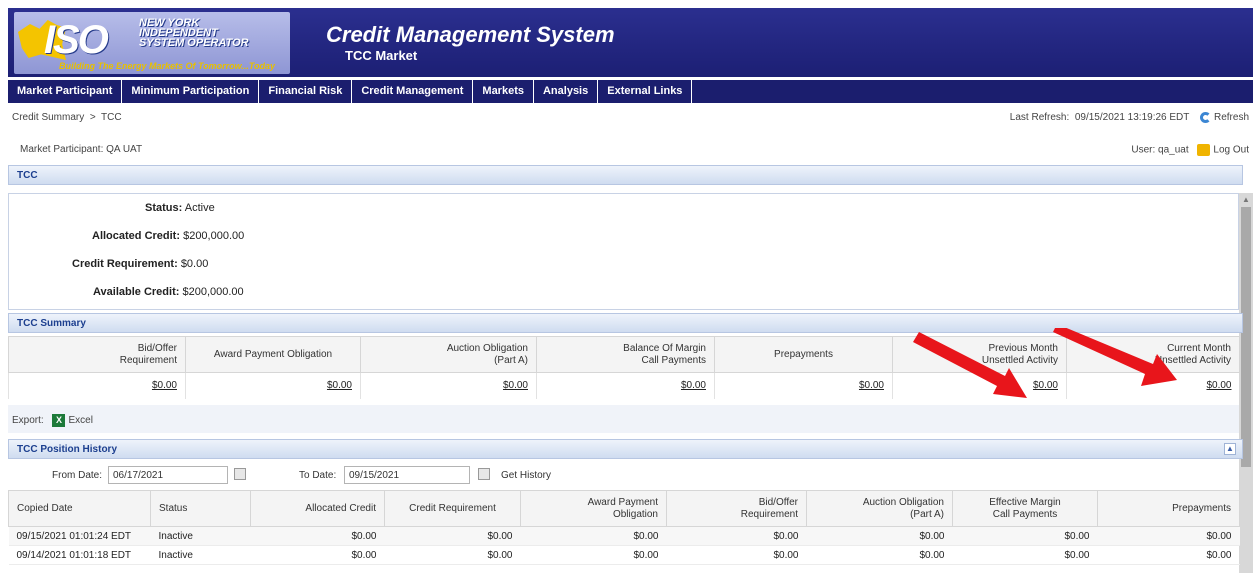 The height and width of the screenshot is (573, 1253). Describe the element at coordinates (645, 91) in the screenshot. I see `nav-external-links: External Links` at that location.